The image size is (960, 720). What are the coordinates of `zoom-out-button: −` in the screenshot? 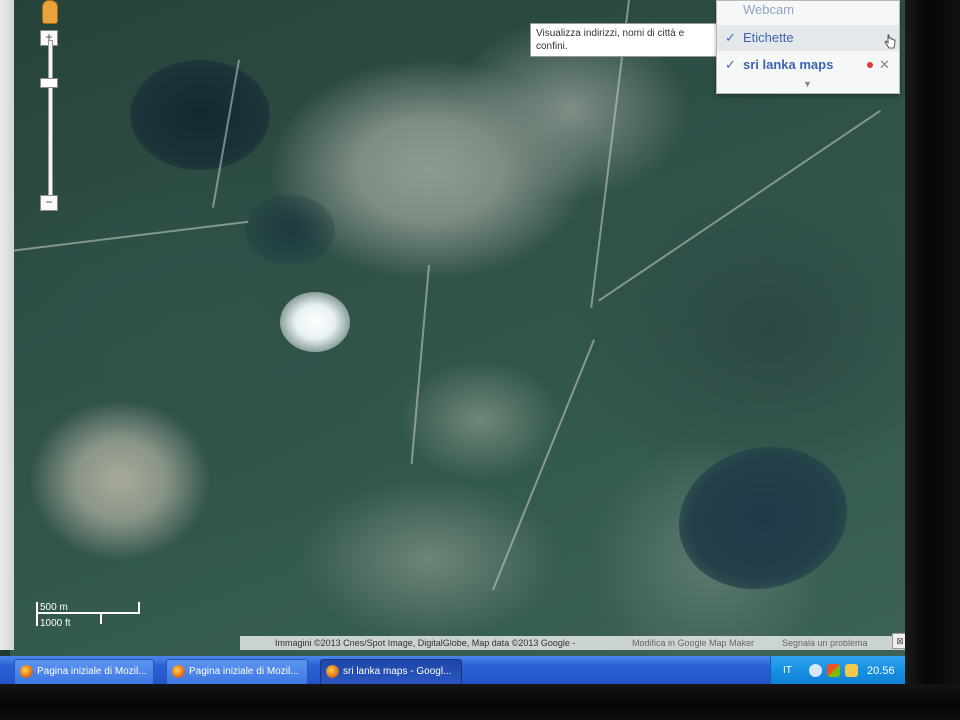 It's located at (49, 203).